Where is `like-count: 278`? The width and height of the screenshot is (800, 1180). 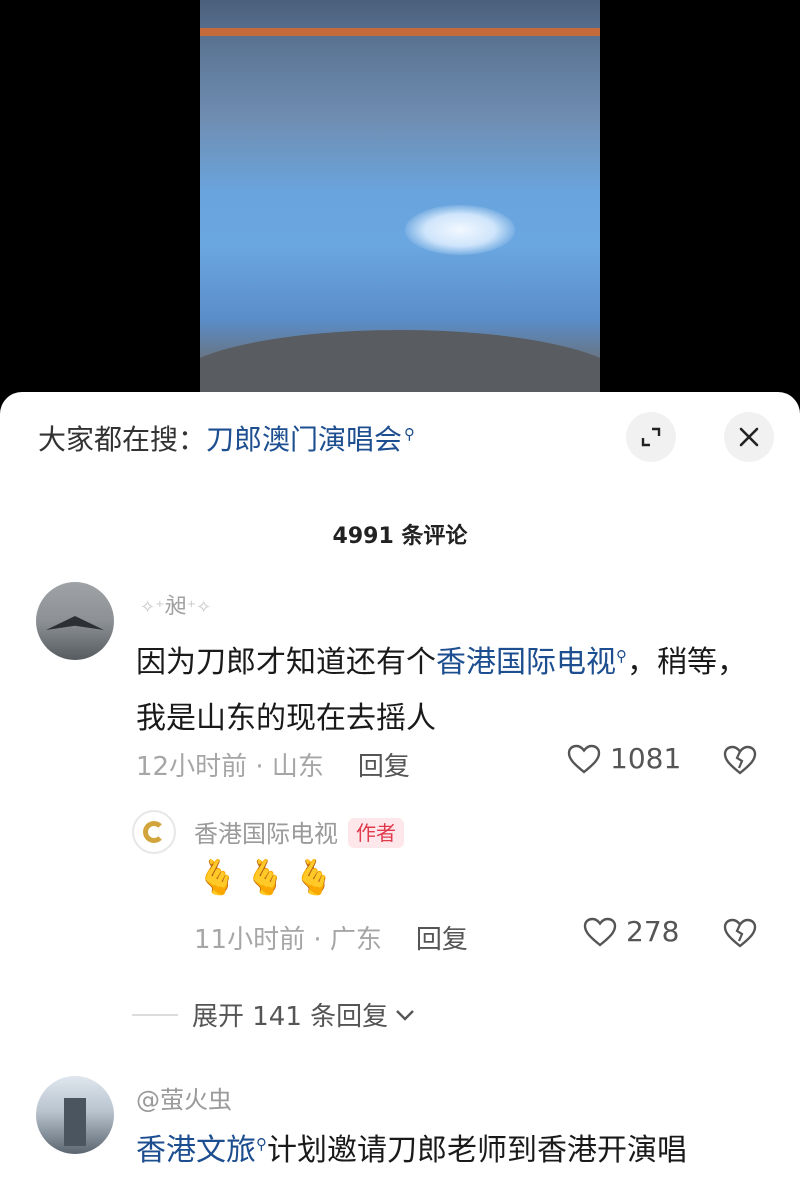
like-count: 278 is located at coordinates (653, 931).